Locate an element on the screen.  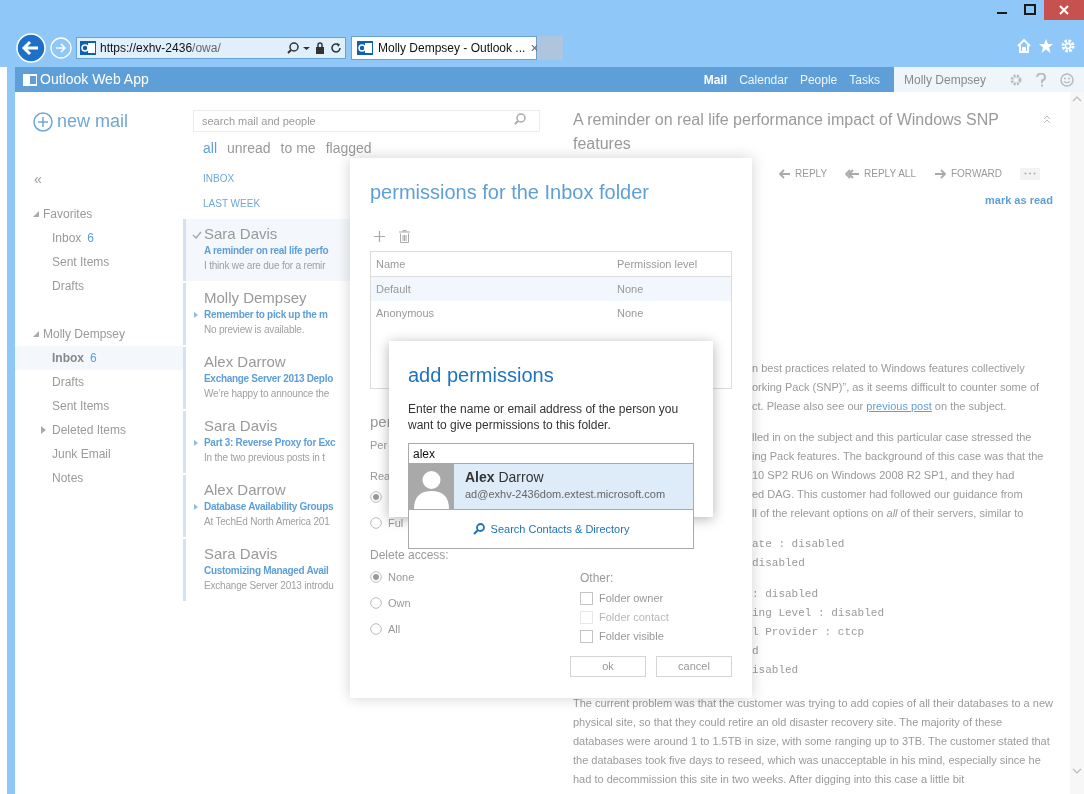
arrow-right-icon is located at coordinates (940, 173).